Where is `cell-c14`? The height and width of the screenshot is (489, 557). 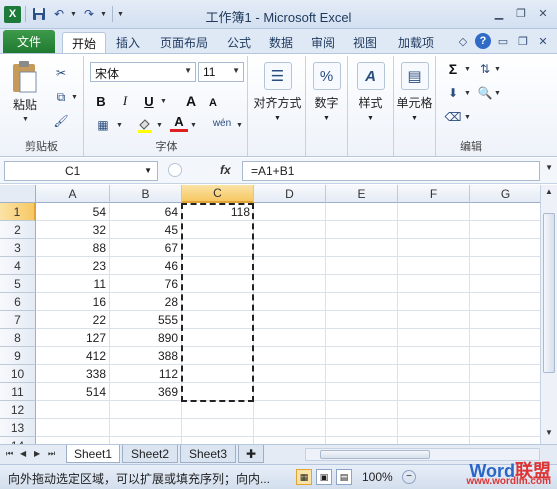
cell-c14 is located at coordinates (218, 440).